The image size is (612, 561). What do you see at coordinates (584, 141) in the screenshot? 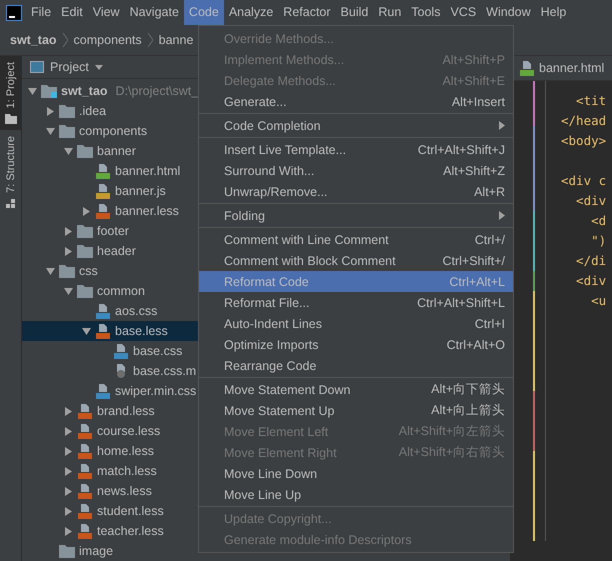
I see `code-line: <body>` at bounding box center [584, 141].